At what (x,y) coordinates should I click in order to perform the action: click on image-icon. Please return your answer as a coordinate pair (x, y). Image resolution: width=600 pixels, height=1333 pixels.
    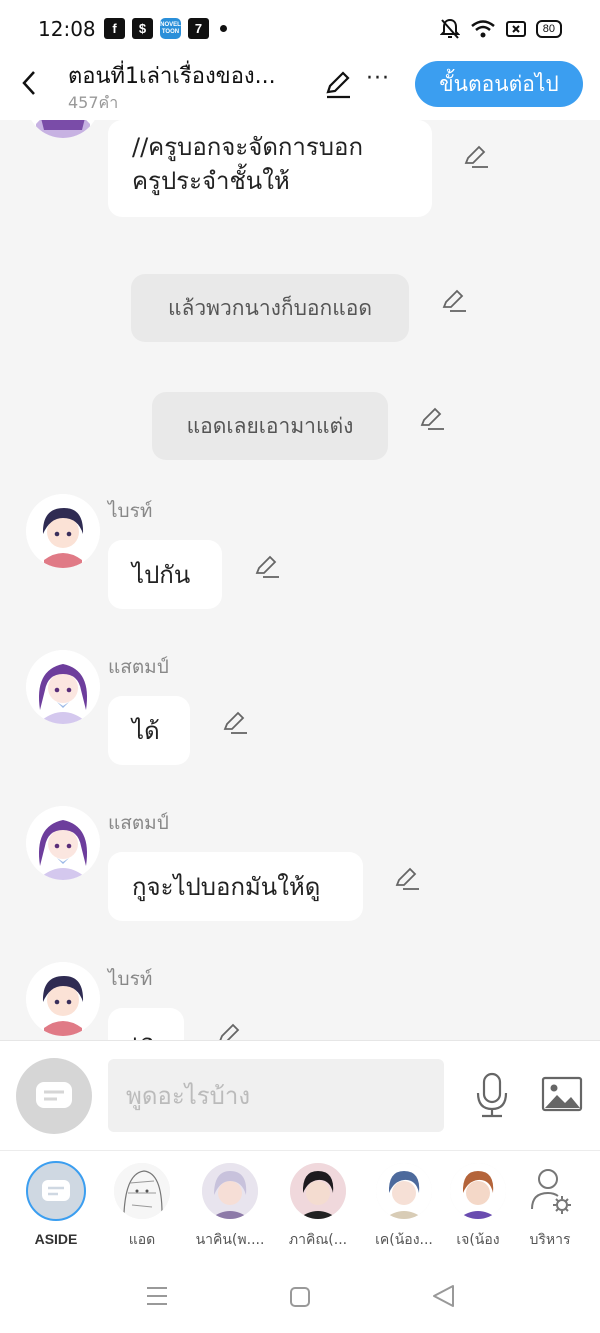
    Looking at the image, I should click on (562, 1095).